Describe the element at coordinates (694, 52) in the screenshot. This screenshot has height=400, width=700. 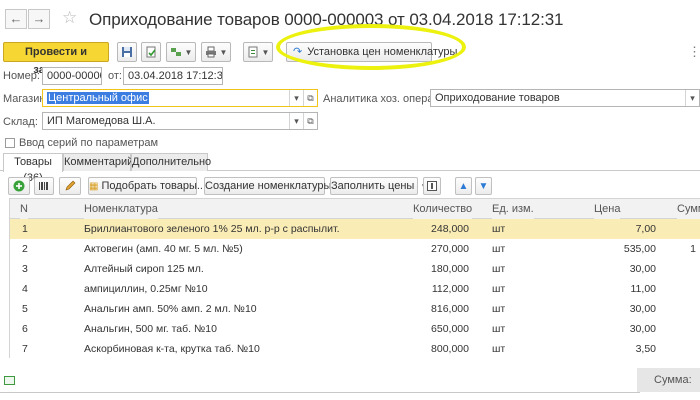
I see `more-actions-button: ⋮` at that location.